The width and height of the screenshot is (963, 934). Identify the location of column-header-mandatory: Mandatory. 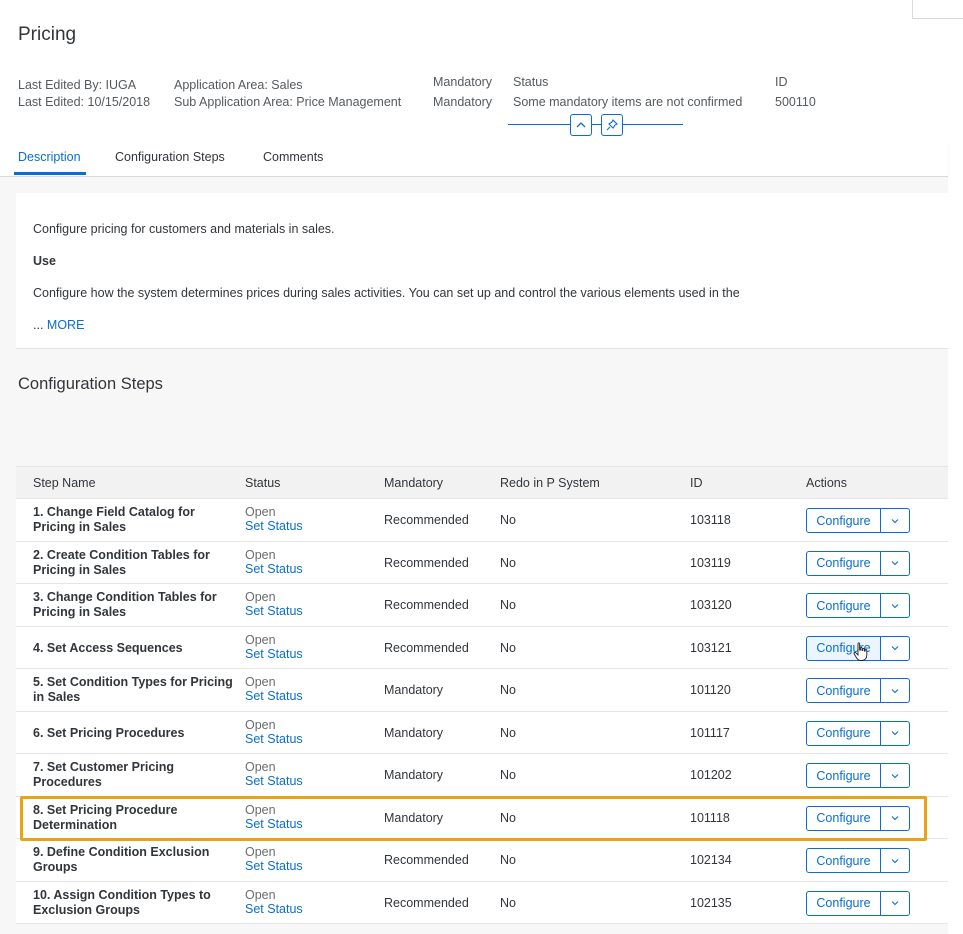
(413, 483).